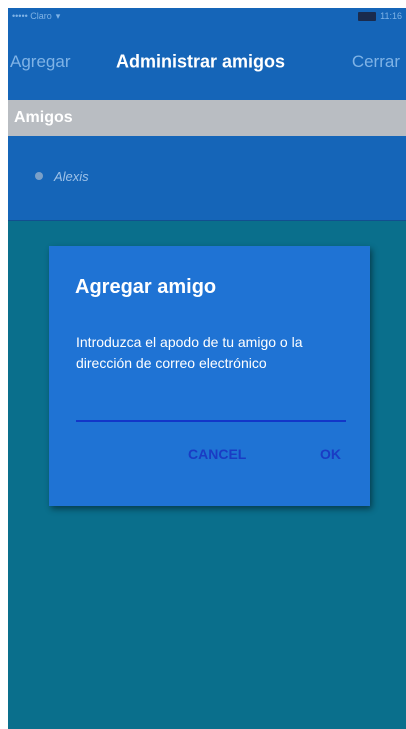  Describe the element at coordinates (146, 287) in the screenshot. I see `dialog-title: Agregar amigo` at that location.